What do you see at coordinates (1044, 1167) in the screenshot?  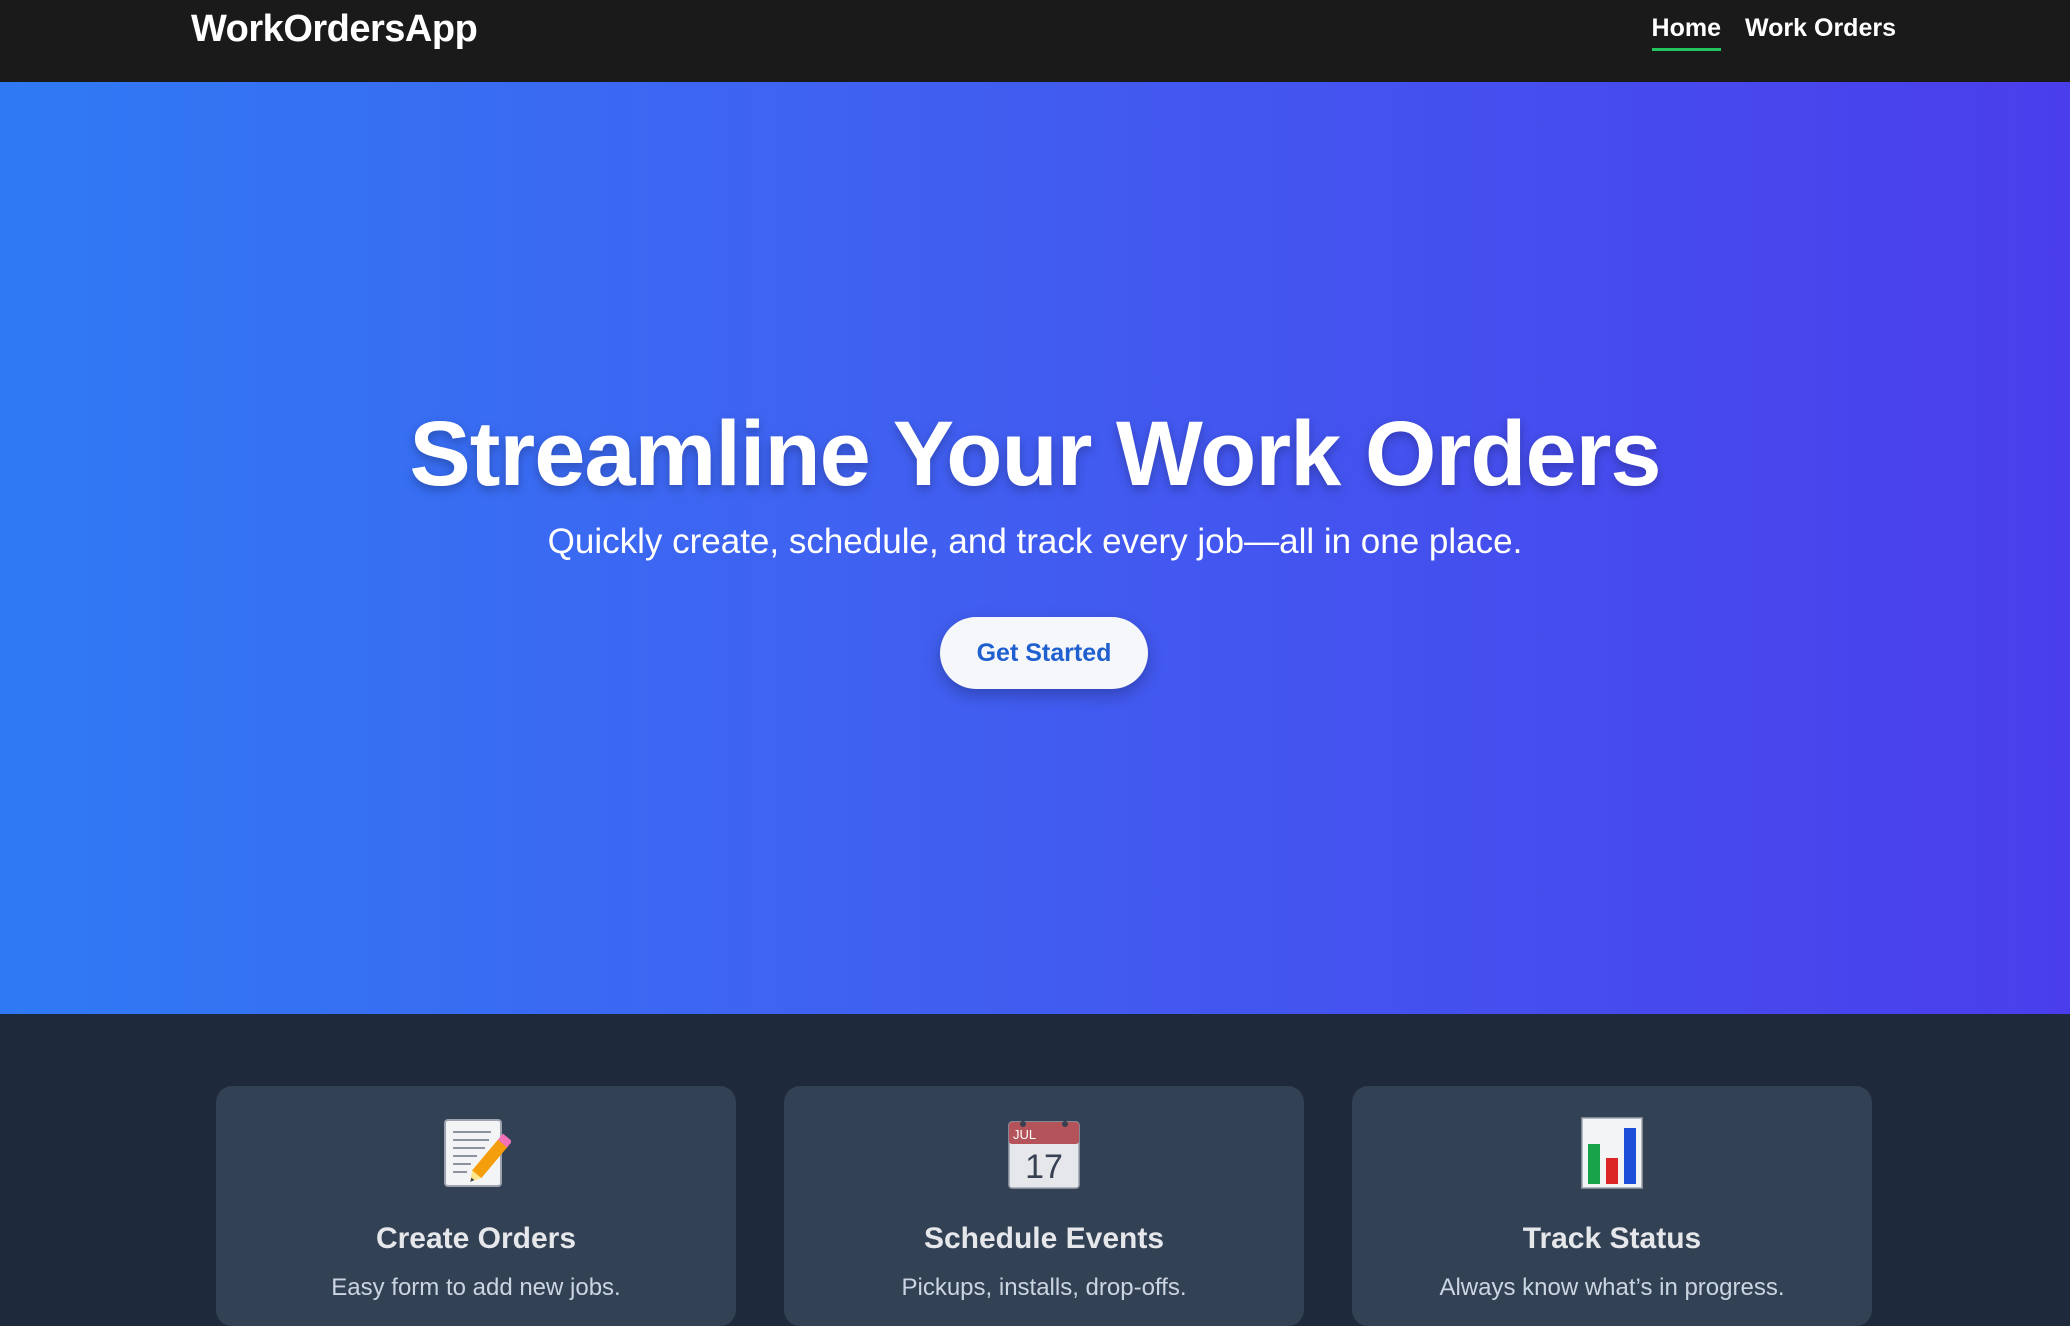 I see `calendar-day-label: 17` at bounding box center [1044, 1167].